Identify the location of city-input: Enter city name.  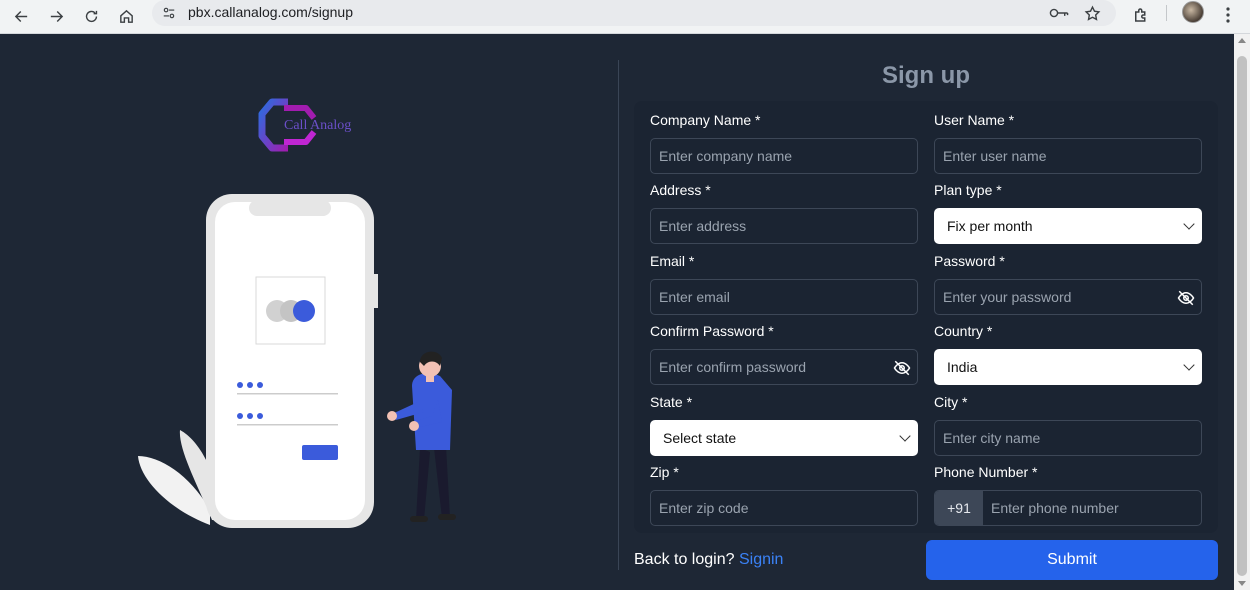
(1068, 438).